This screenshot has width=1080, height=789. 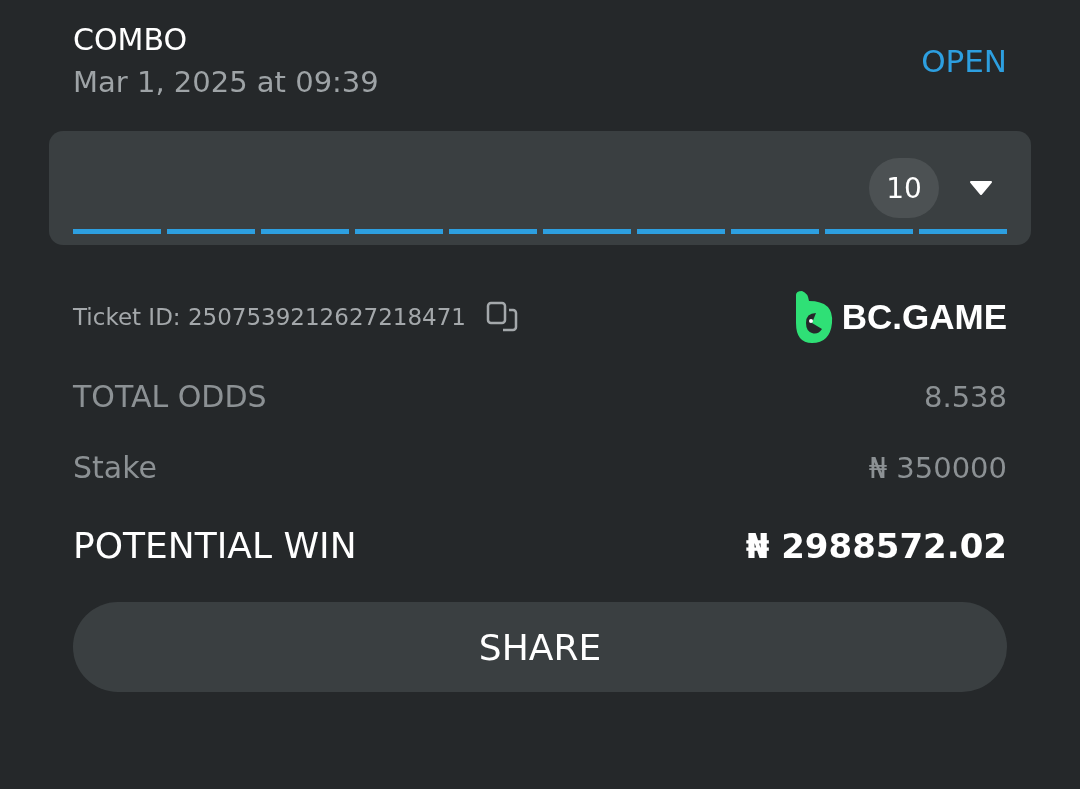 I want to click on summary-label: Stake, so click(x=115, y=467).